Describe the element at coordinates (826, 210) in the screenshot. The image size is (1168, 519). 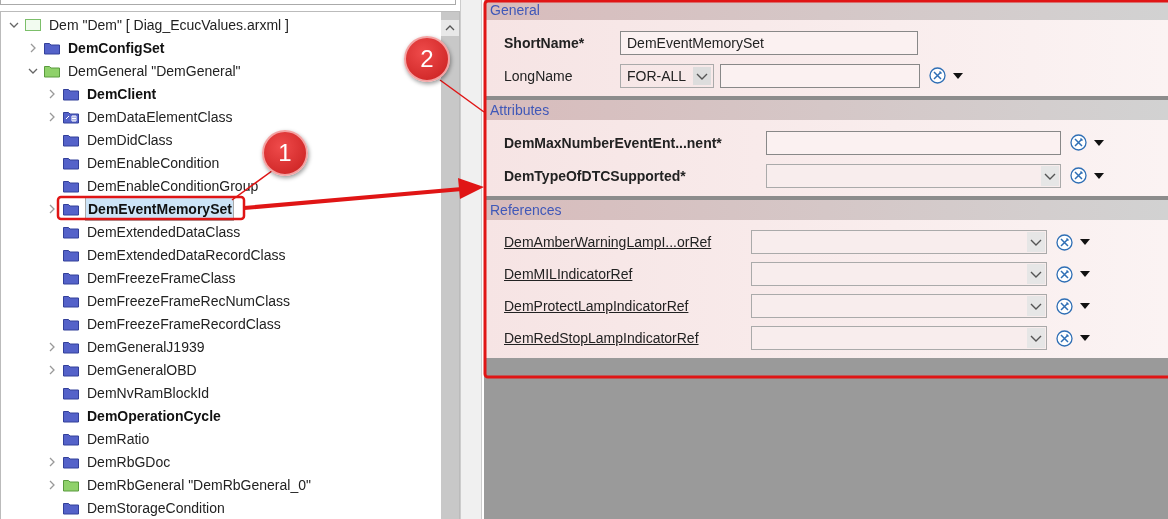
I see `section-header: References` at that location.